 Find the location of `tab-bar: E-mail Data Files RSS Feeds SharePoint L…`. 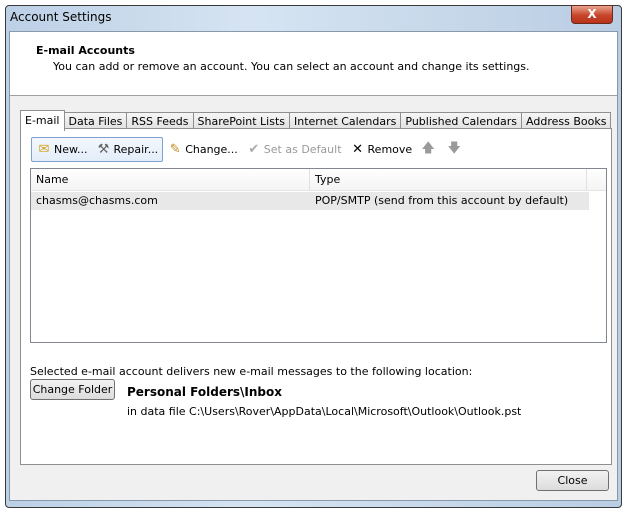

tab-bar: E-mail Data Files RSS Feeds SharePoint L… is located at coordinates (316, 120).